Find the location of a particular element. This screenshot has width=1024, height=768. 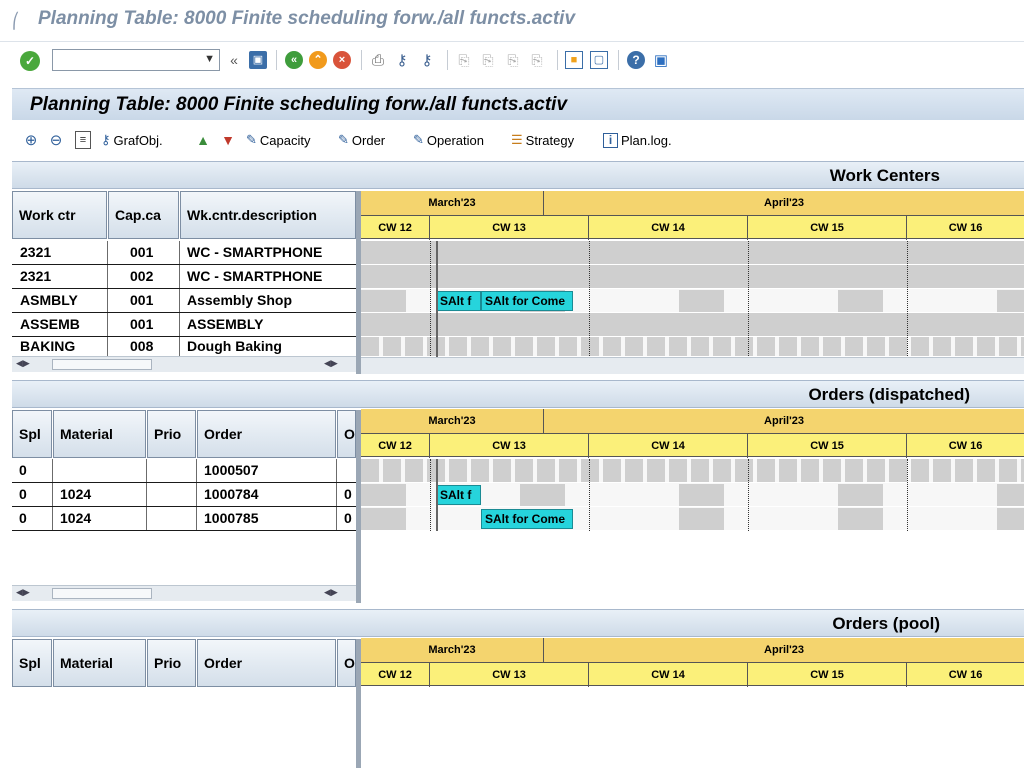

table-row: 0 1024 1000784 0 is located at coordinates (184, 495).